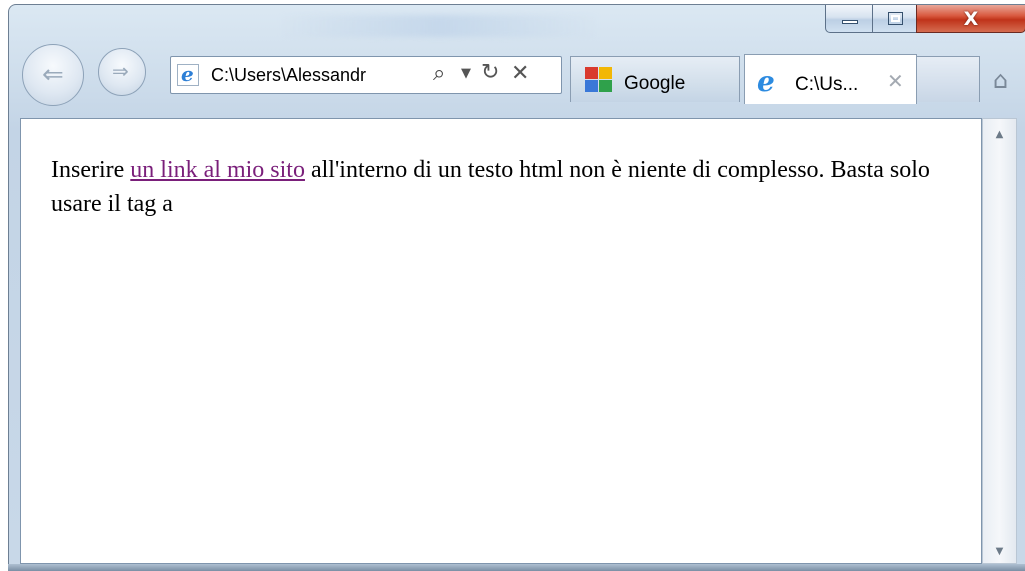 The width and height of the screenshot is (1025, 571). Describe the element at coordinates (53, 75) in the screenshot. I see `back-arrow-icon: ⇐` at that location.